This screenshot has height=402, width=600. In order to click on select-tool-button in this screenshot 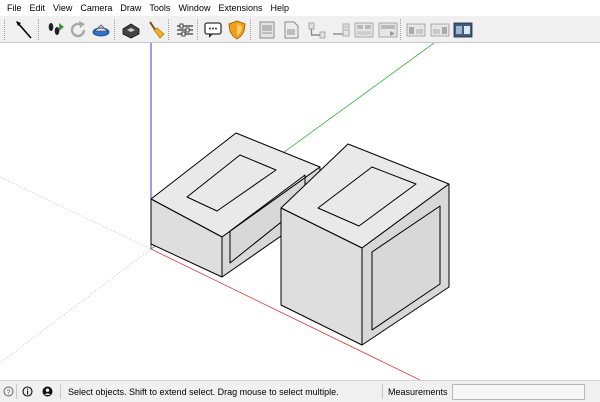, I will do `click(23, 29)`.